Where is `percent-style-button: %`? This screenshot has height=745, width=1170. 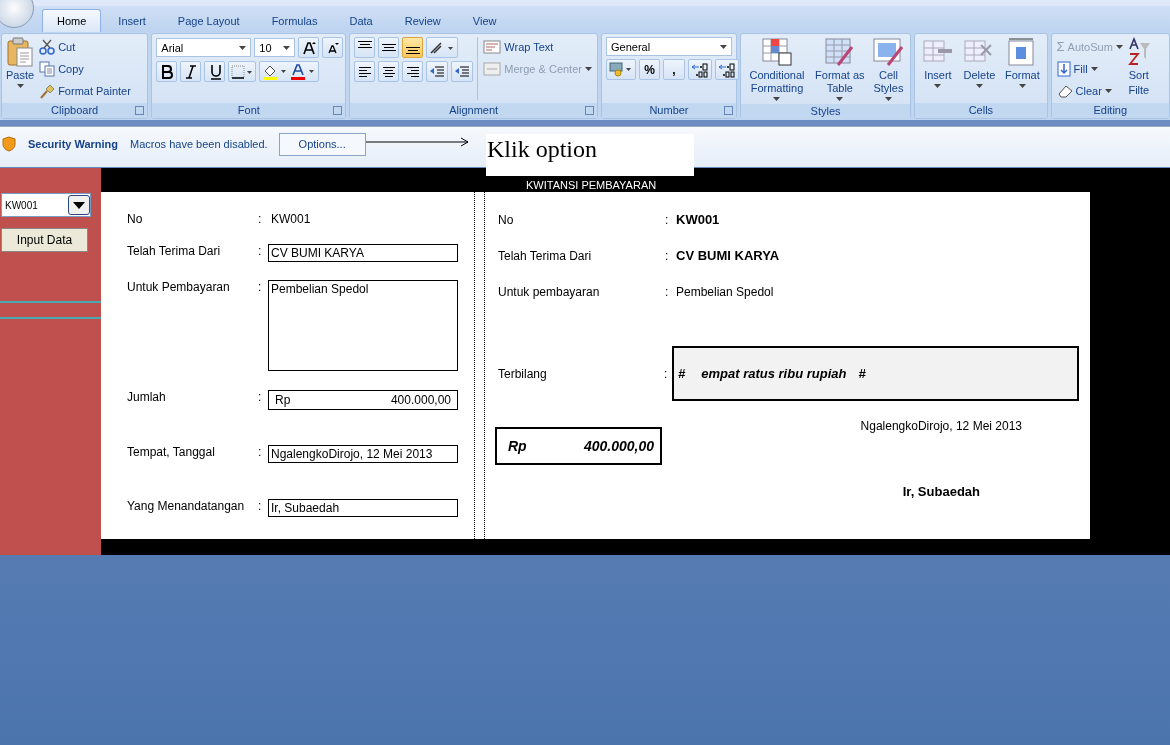 percent-style-button: % is located at coordinates (649, 69).